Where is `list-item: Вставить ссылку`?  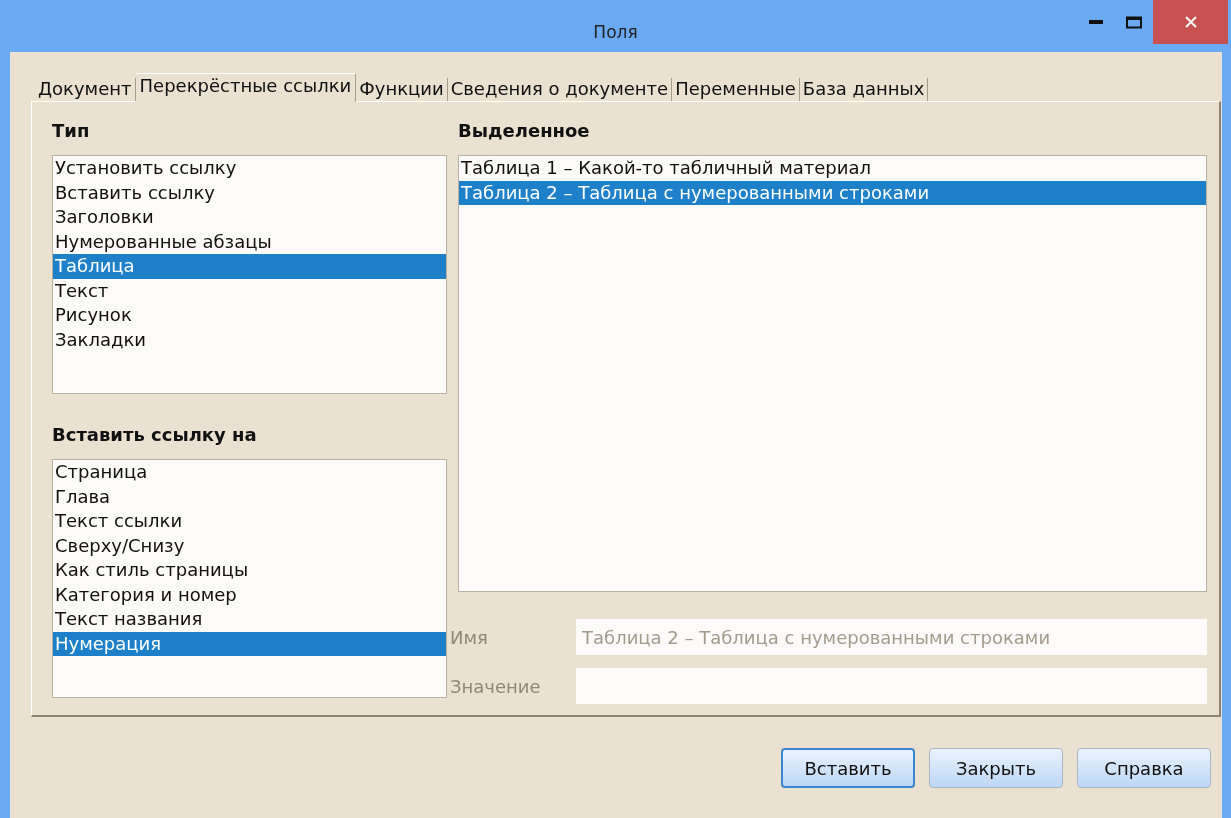
list-item: Вставить ссылку is located at coordinates (249, 192).